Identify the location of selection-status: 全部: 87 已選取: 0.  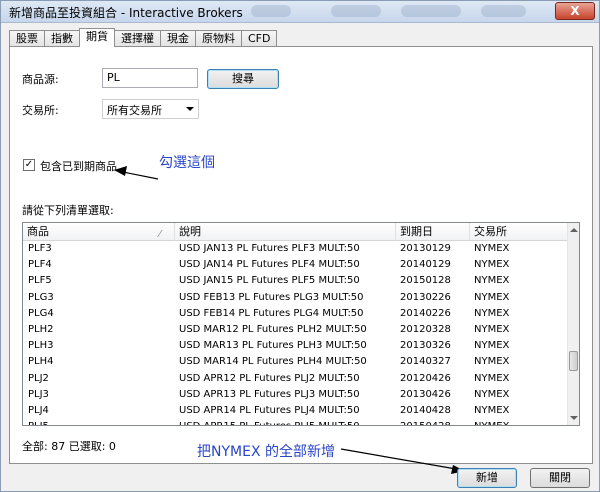
(69, 446).